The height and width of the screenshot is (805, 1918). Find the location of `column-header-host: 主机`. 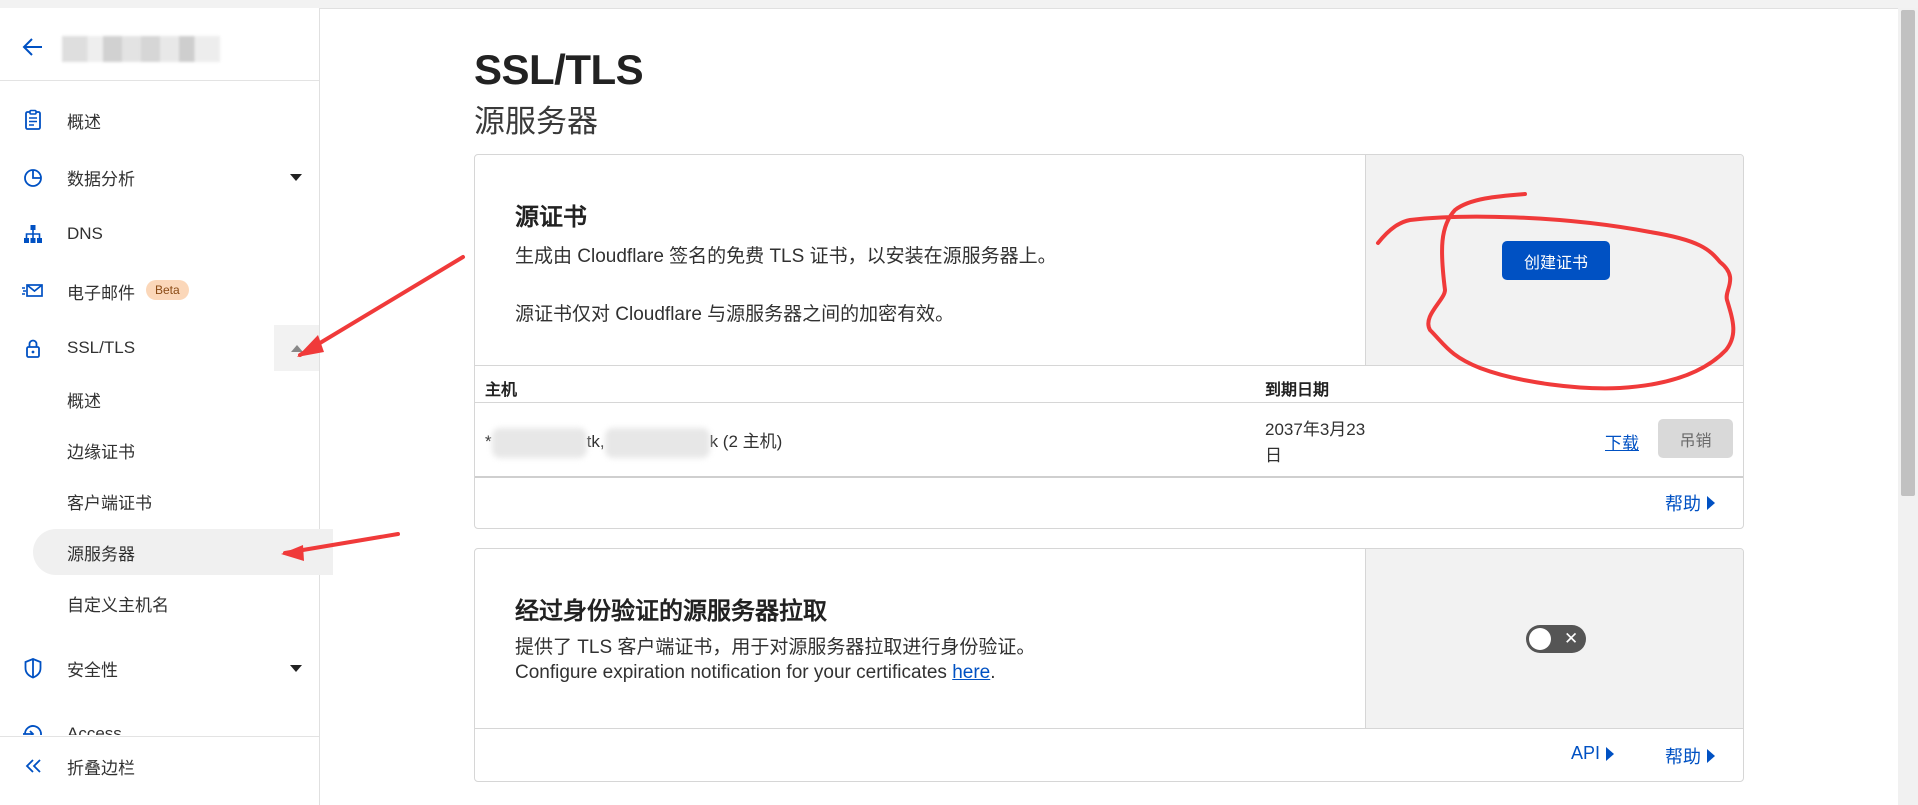

column-header-host: 主机 is located at coordinates (501, 390).